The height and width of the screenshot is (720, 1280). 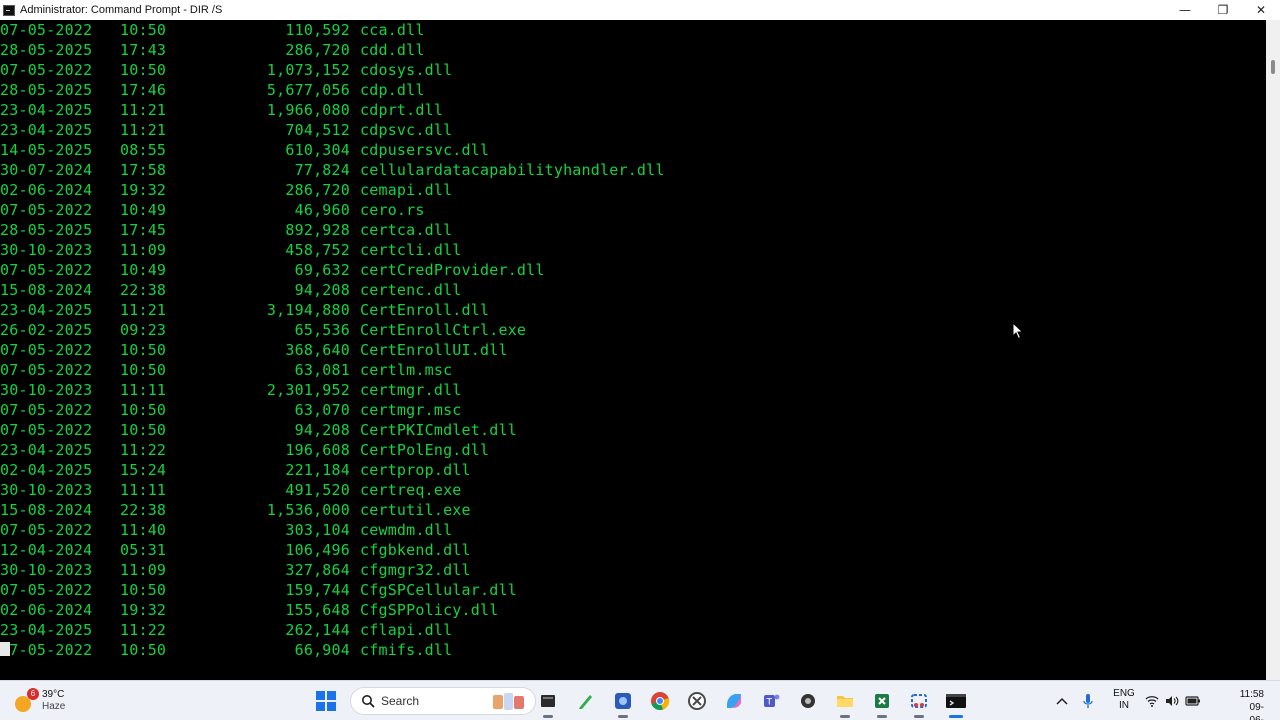 What do you see at coordinates (143, 630) in the screenshot?
I see `file-time: 11:22` at bounding box center [143, 630].